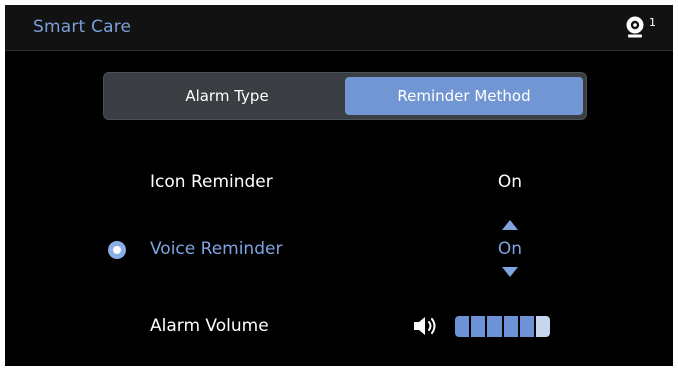  Describe the element at coordinates (464, 96) in the screenshot. I see `tab-reminder-method: Reminder Method` at that location.